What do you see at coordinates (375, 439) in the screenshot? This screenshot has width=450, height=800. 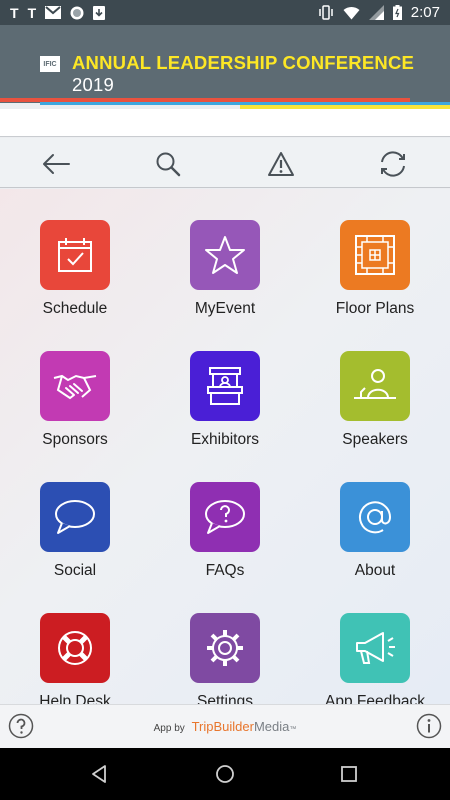 I see `tile-label-speakers: Speakers` at bounding box center [375, 439].